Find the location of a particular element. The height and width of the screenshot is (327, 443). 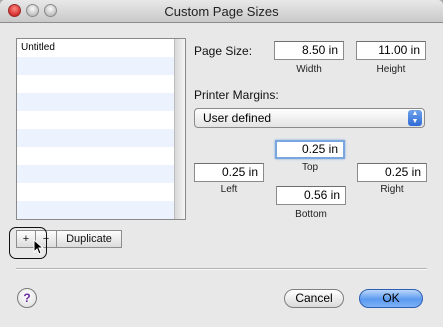

mouse-pointer-icon is located at coordinates (38, 247).